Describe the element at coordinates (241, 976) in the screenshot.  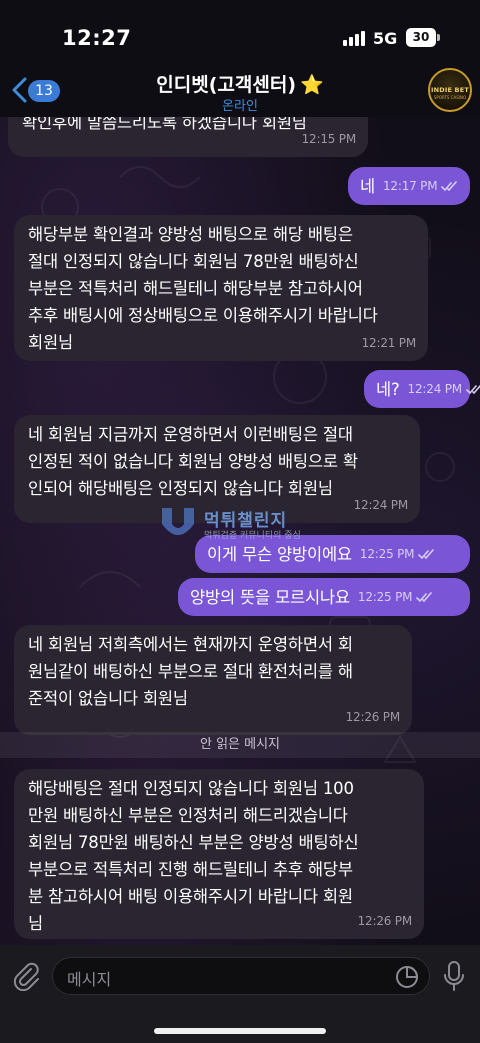
I see `message-input: 메시지` at that location.